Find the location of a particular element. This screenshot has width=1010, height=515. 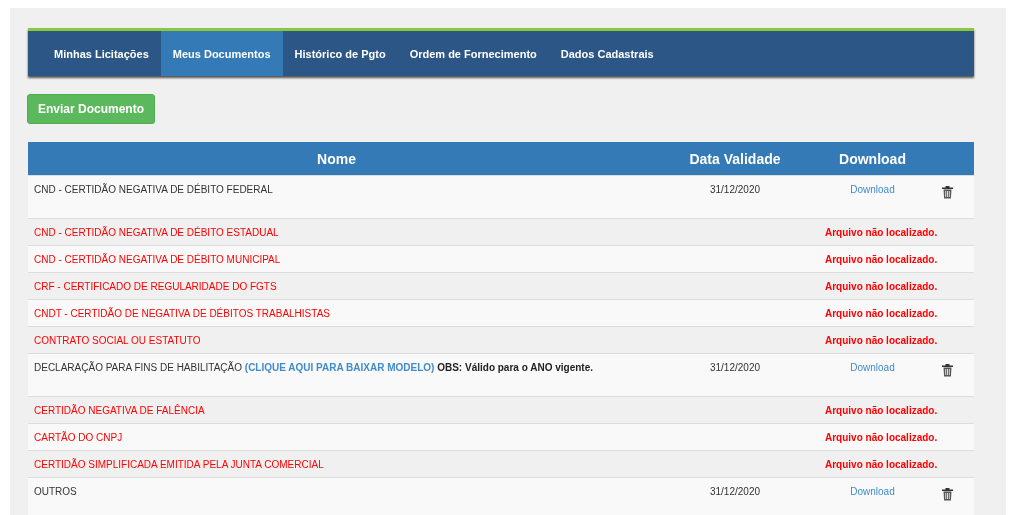

column-header: Data Validade is located at coordinates (735, 159).